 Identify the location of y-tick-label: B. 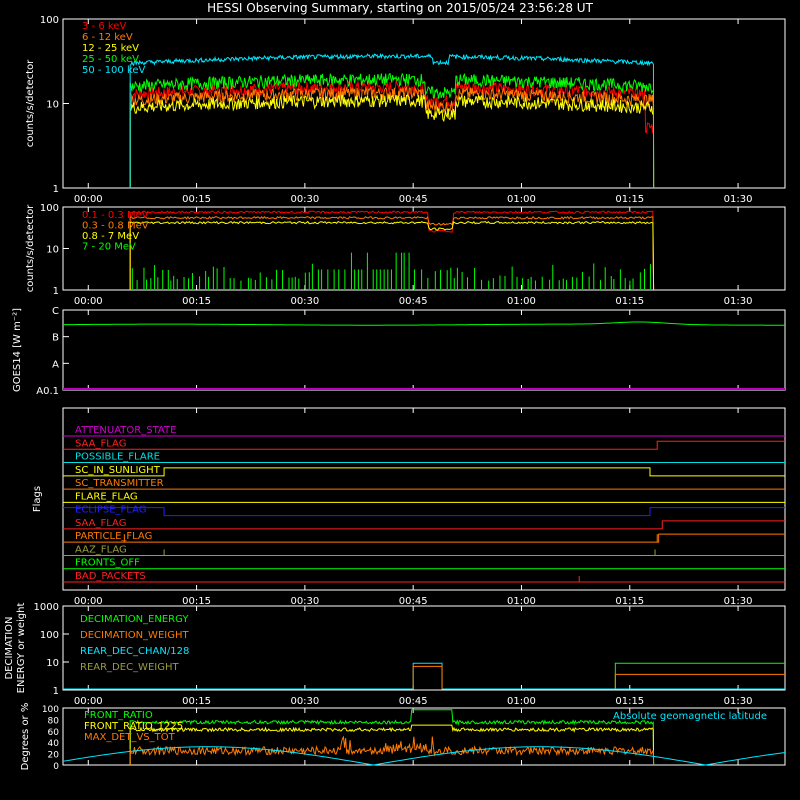
(55, 338).